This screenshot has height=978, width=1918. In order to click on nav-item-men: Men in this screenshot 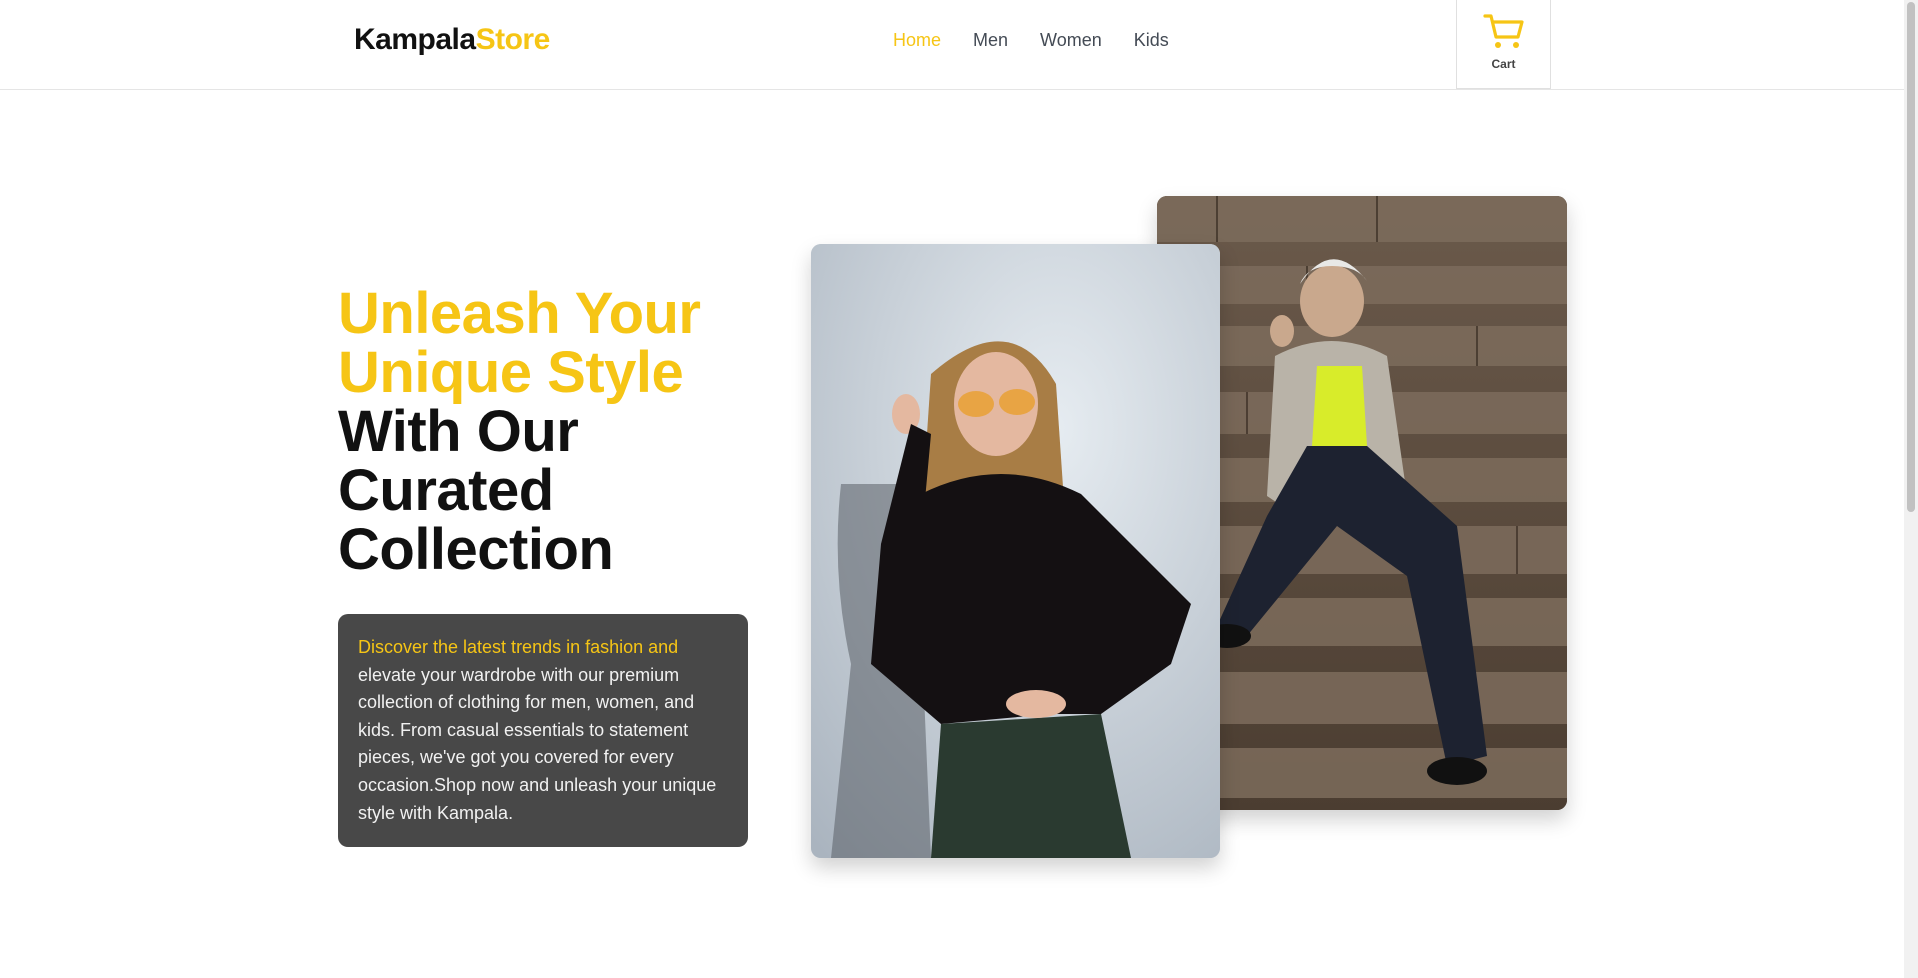, I will do `click(990, 40)`.